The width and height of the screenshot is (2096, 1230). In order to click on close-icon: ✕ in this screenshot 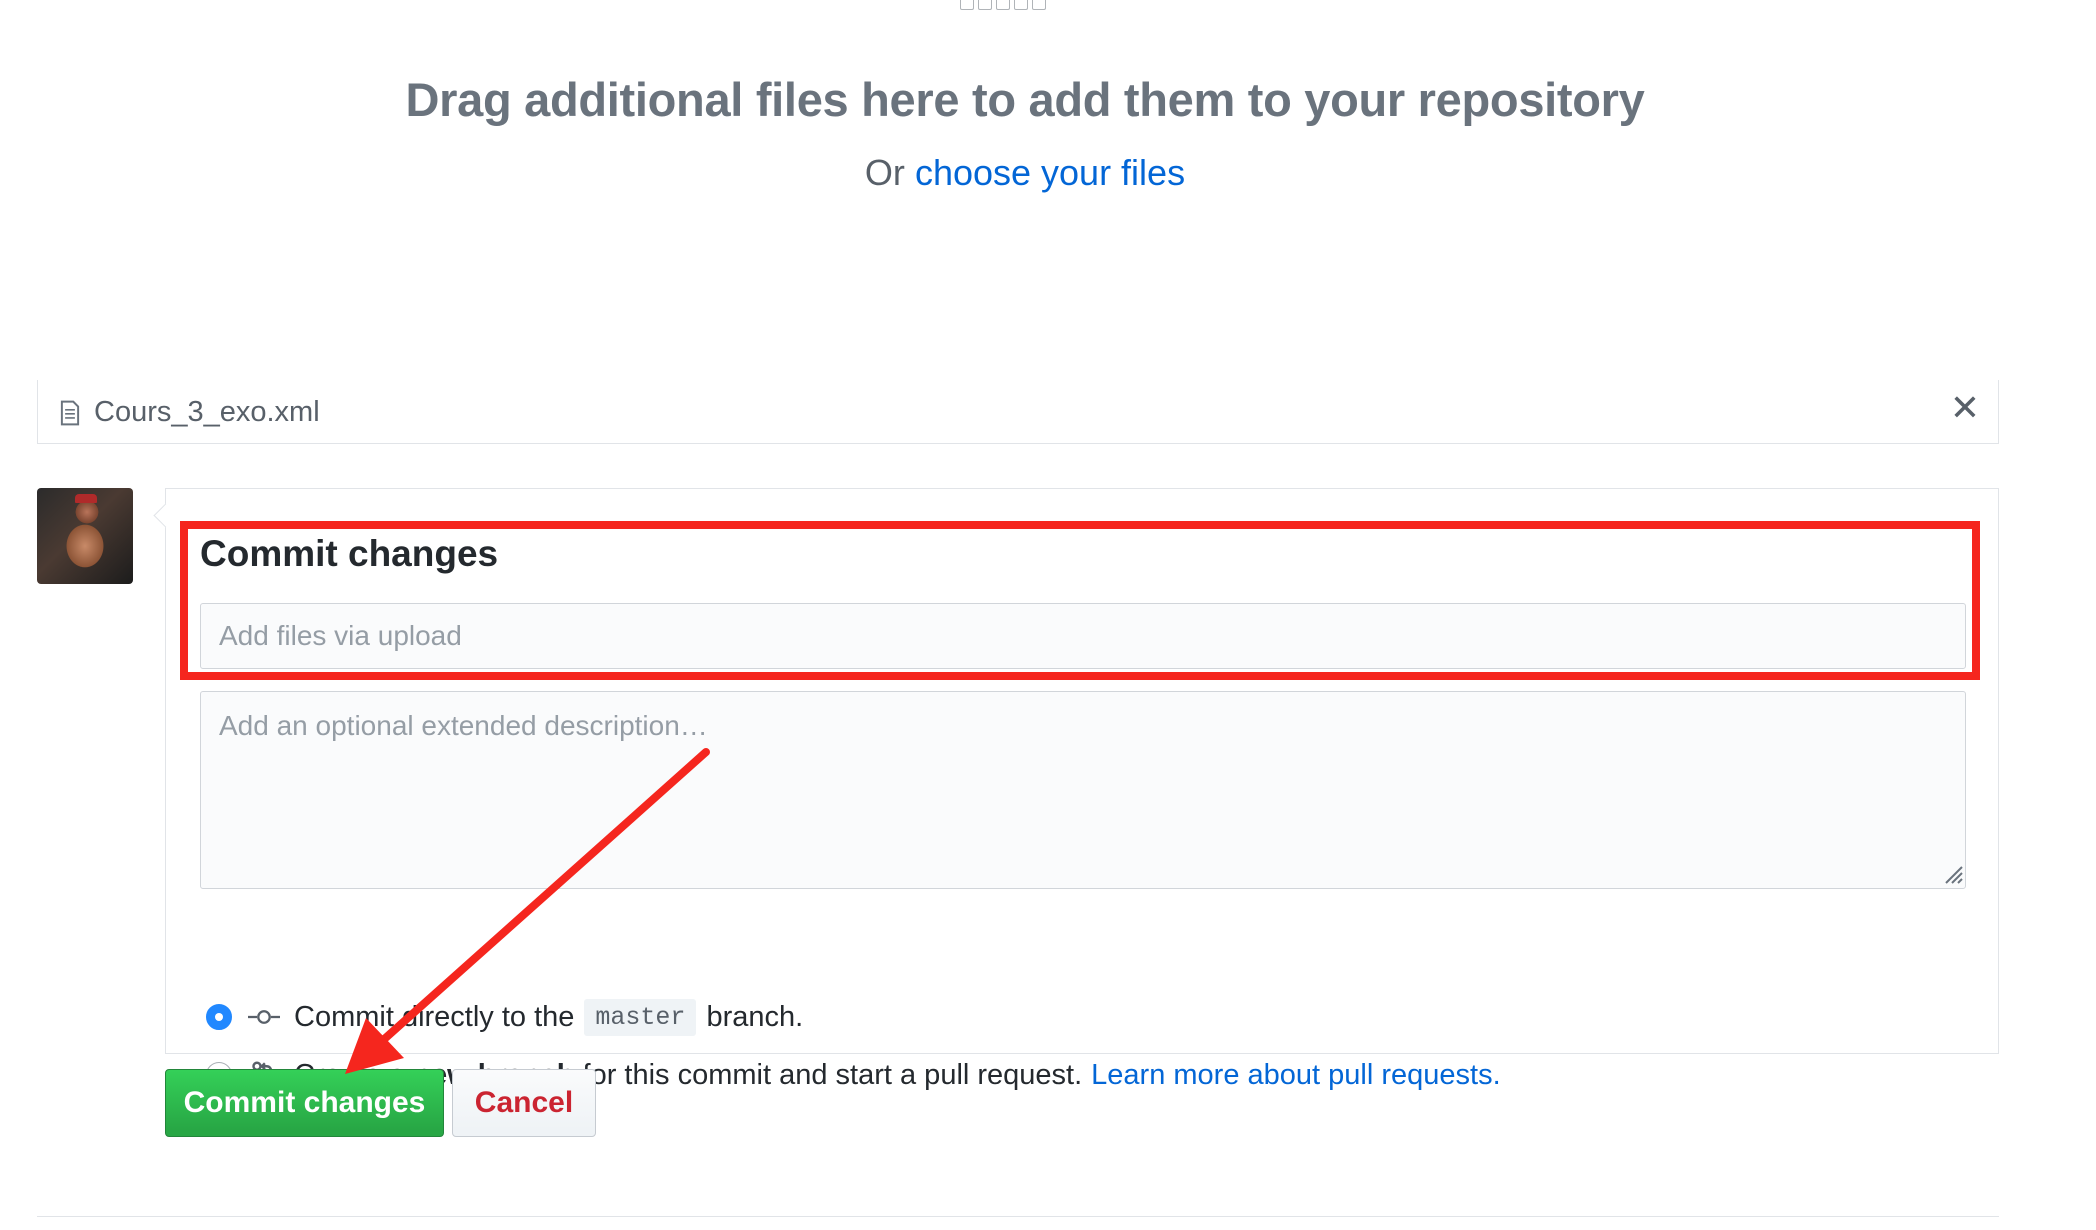, I will do `click(1965, 408)`.